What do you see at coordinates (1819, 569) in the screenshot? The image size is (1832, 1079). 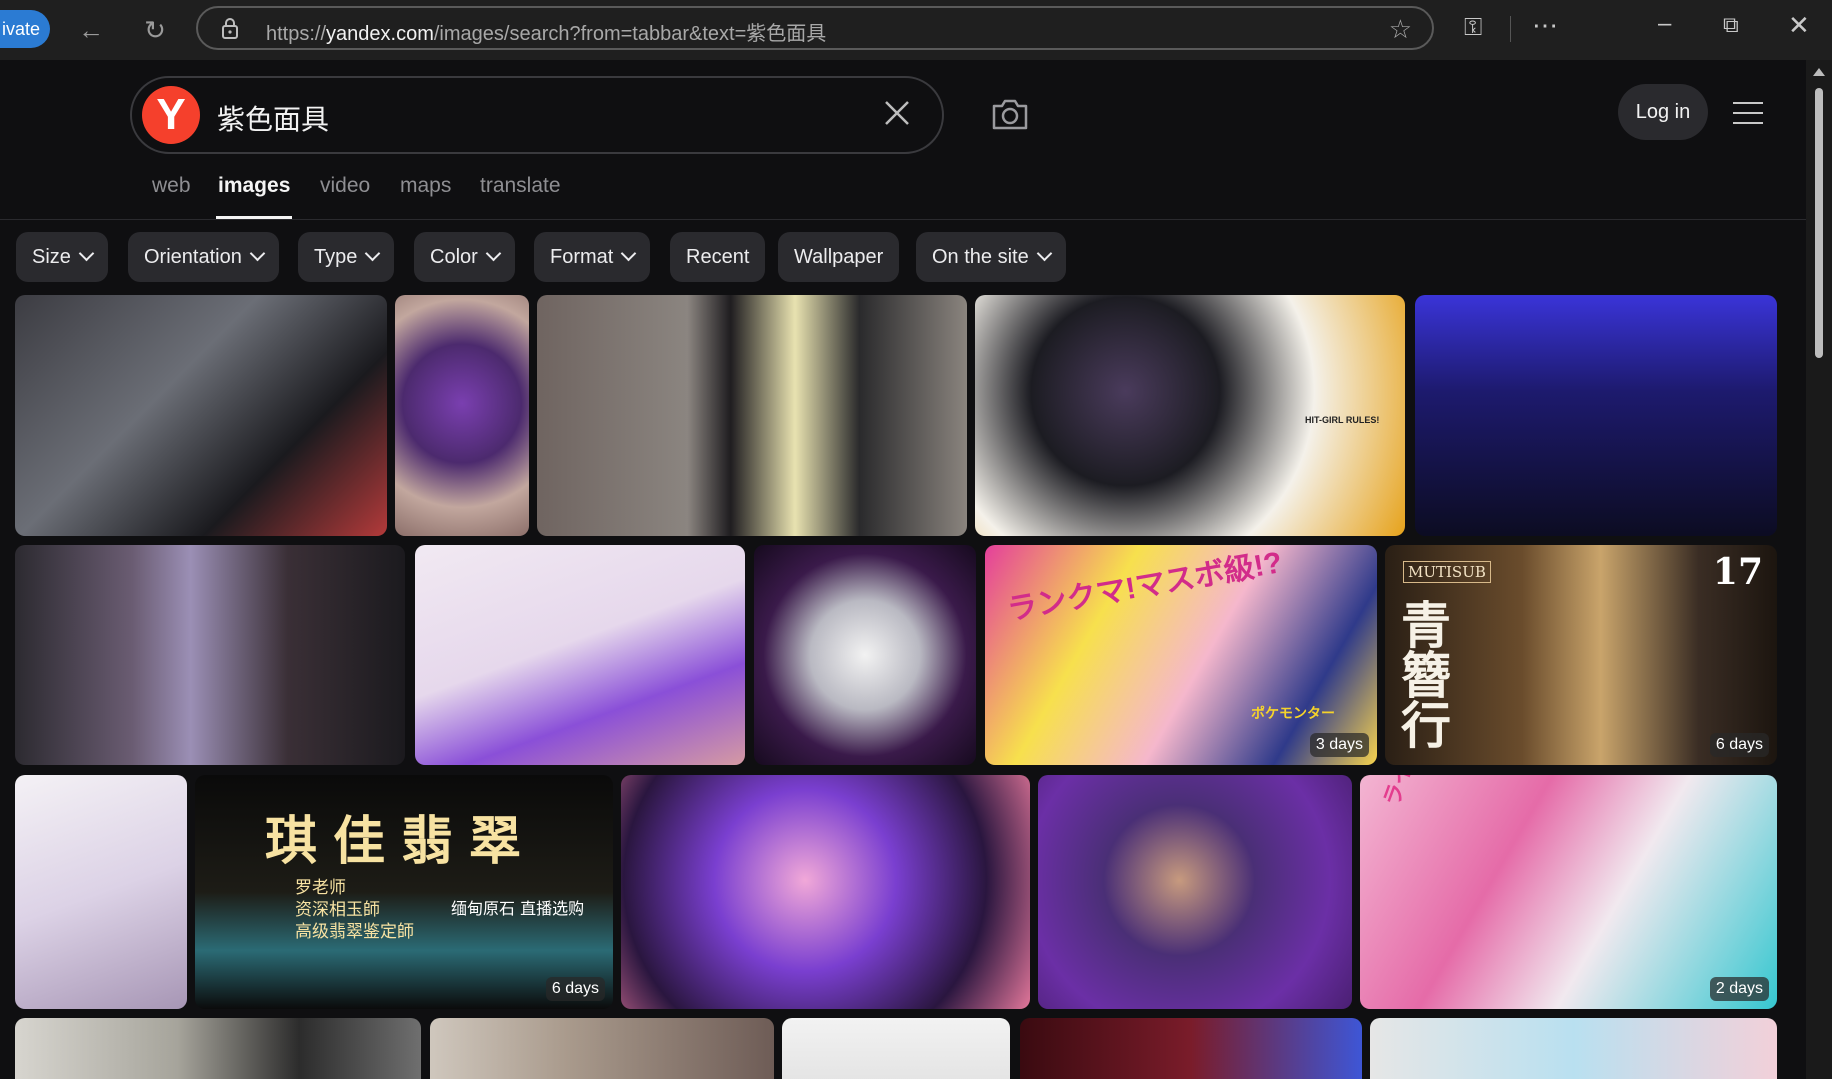 I see `page-scrollbar` at bounding box center [1819, 569].